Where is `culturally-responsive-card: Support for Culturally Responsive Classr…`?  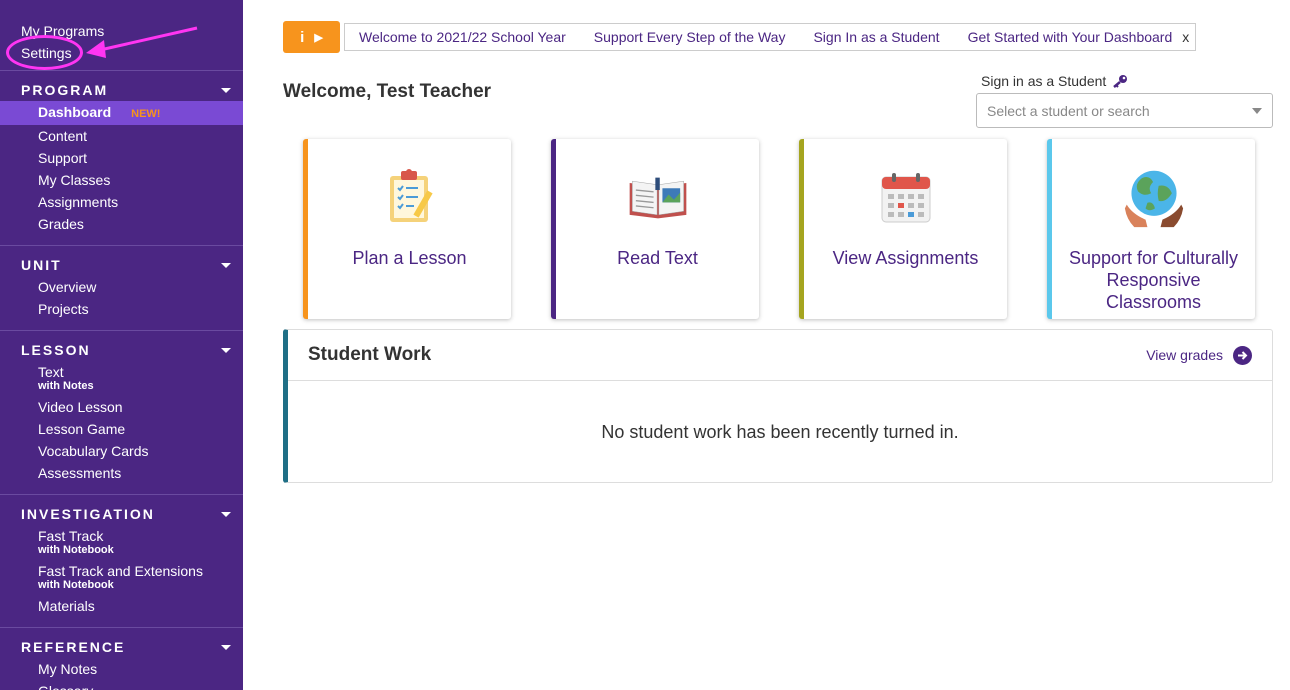
culturally-responsive-card: Support for Culturally Responsive Classr… is located at coordinates (1151, 229).